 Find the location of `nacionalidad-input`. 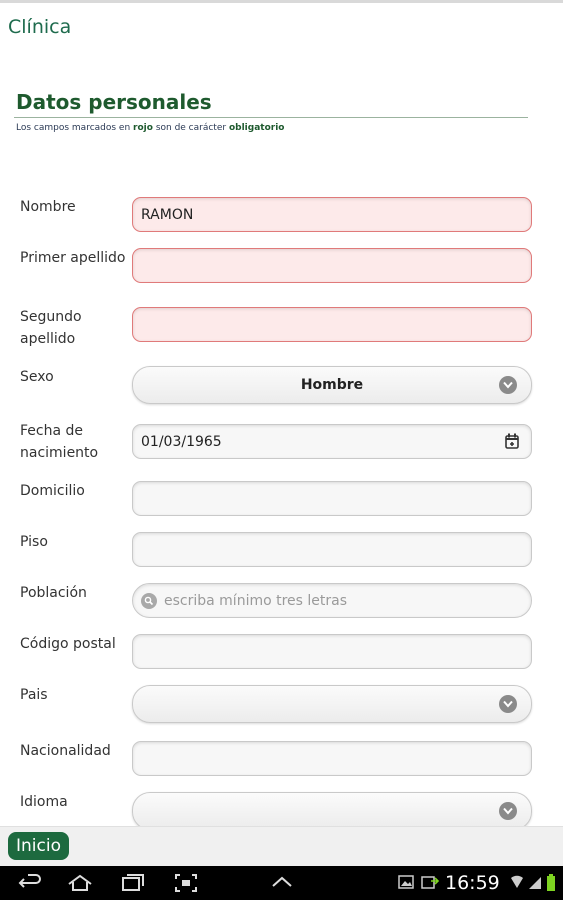

nacionalidad-input is located at coordinates (332, 758).